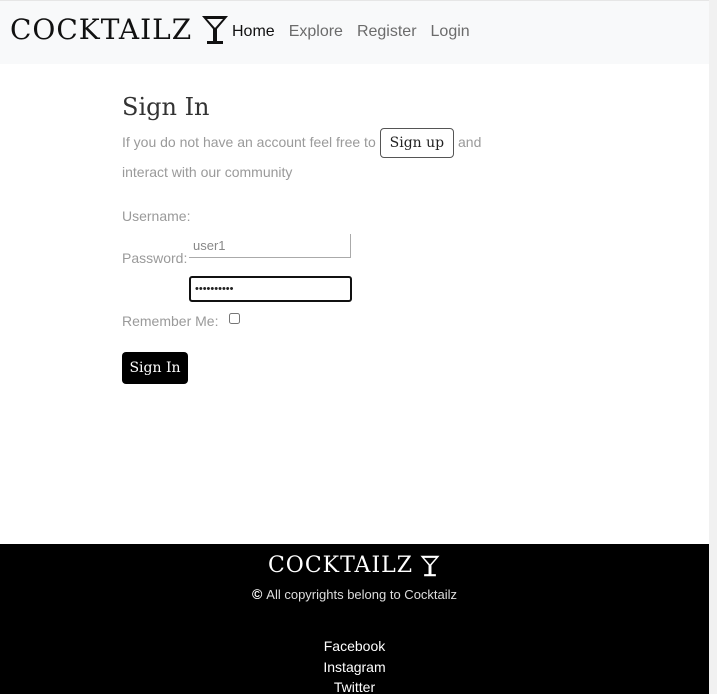  I want to click on scrollbar-gutter, so click(713, 347).